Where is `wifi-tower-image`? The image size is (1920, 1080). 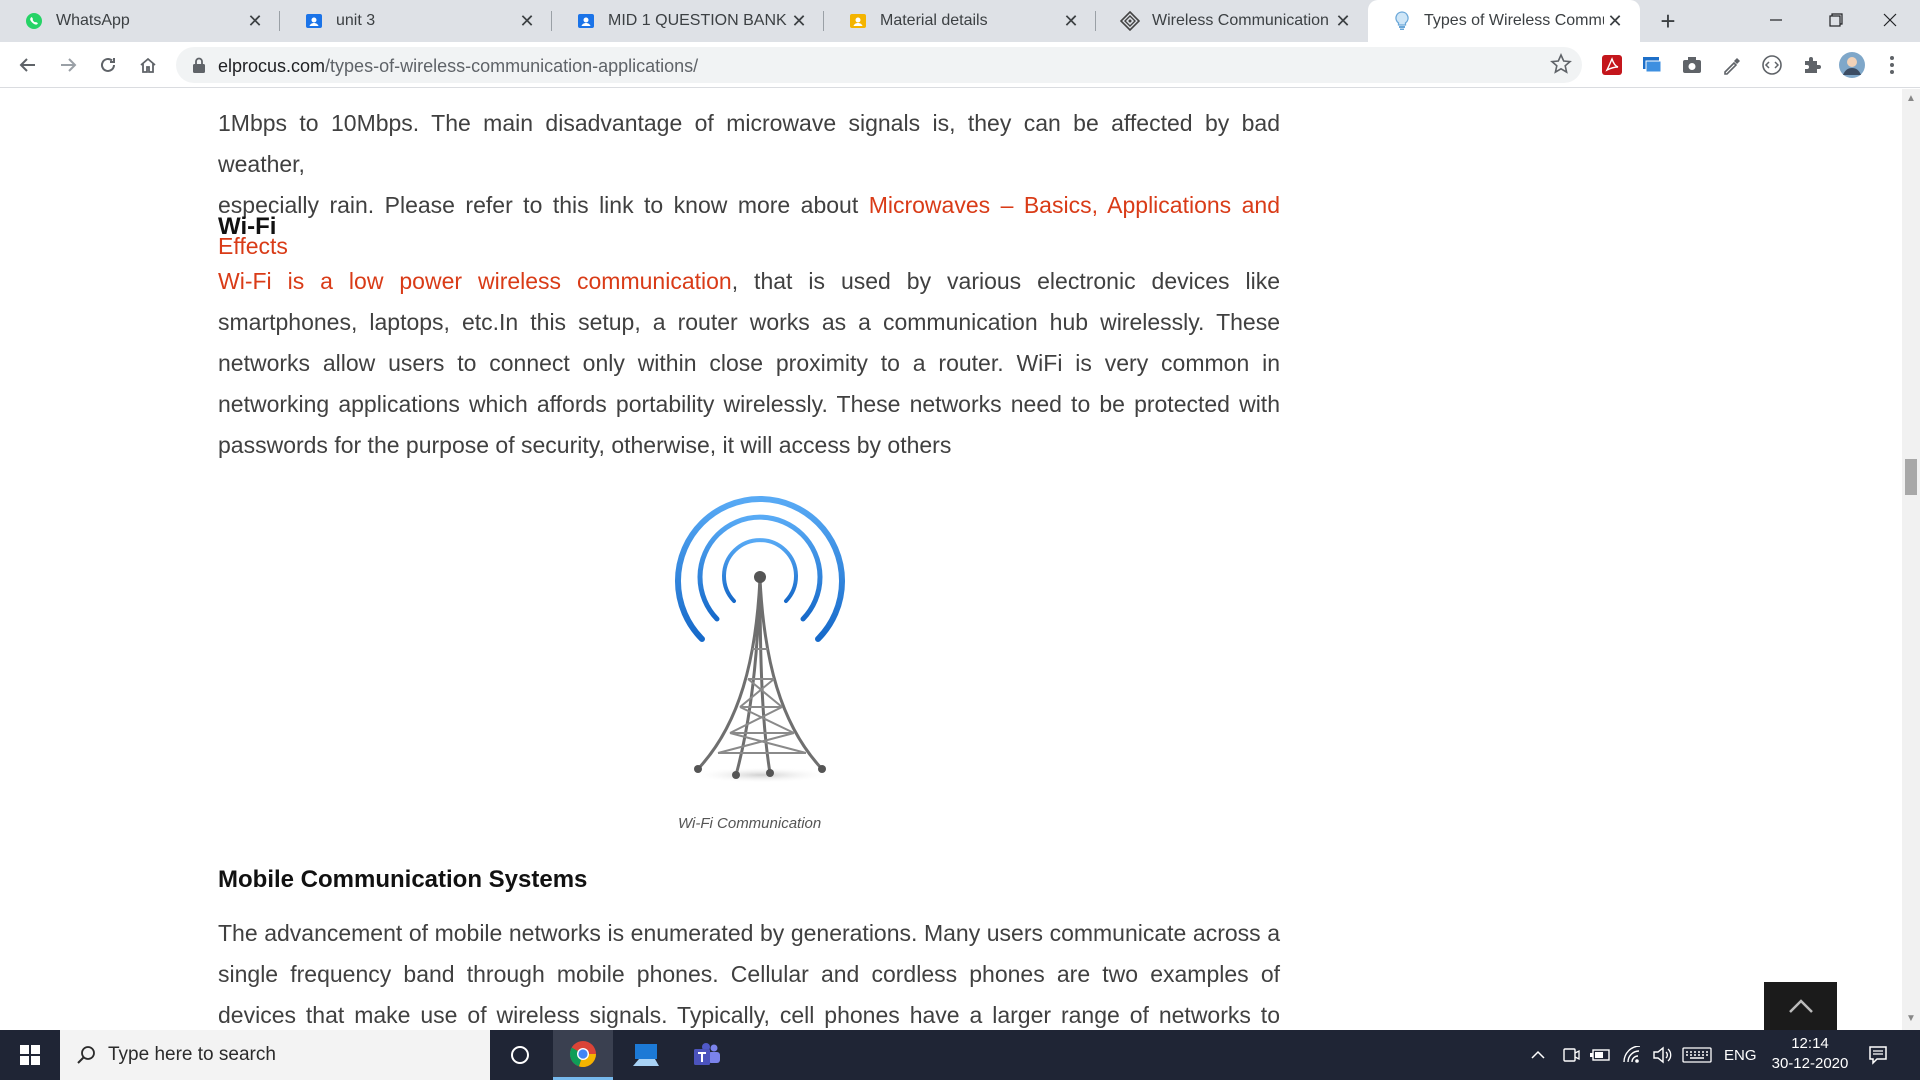 wifi-tower-image is located at coordinates (760, 639).